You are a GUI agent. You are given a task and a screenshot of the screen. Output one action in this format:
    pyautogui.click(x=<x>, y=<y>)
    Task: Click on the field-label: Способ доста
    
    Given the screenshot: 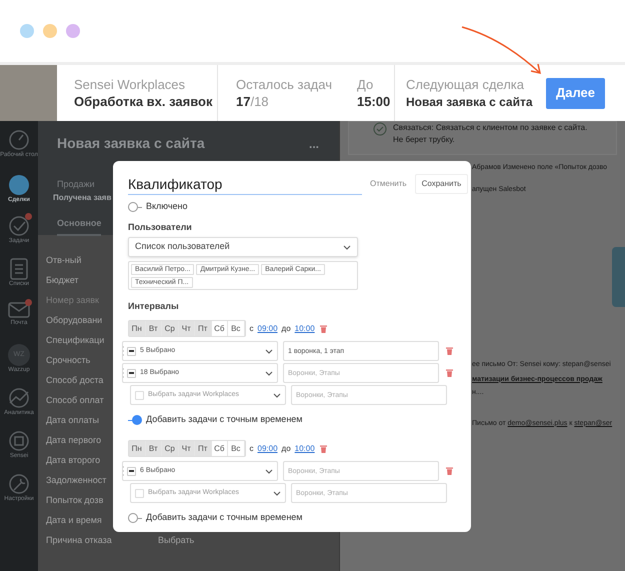 What is the action you would take?
    pyautogui.click(x=75, y=381)
    